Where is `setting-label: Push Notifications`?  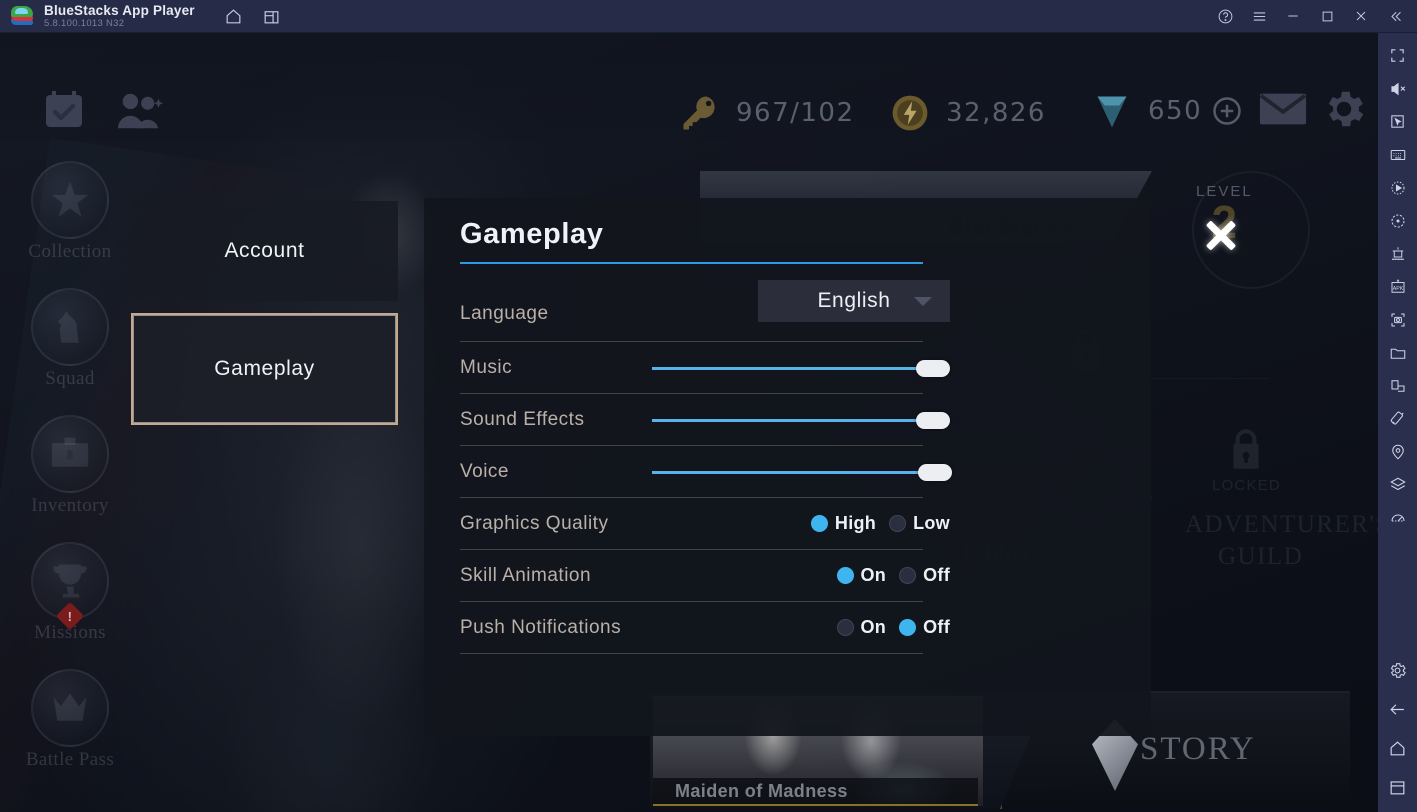 setting-label: Push Notifications is located at coordinates (541, 627).